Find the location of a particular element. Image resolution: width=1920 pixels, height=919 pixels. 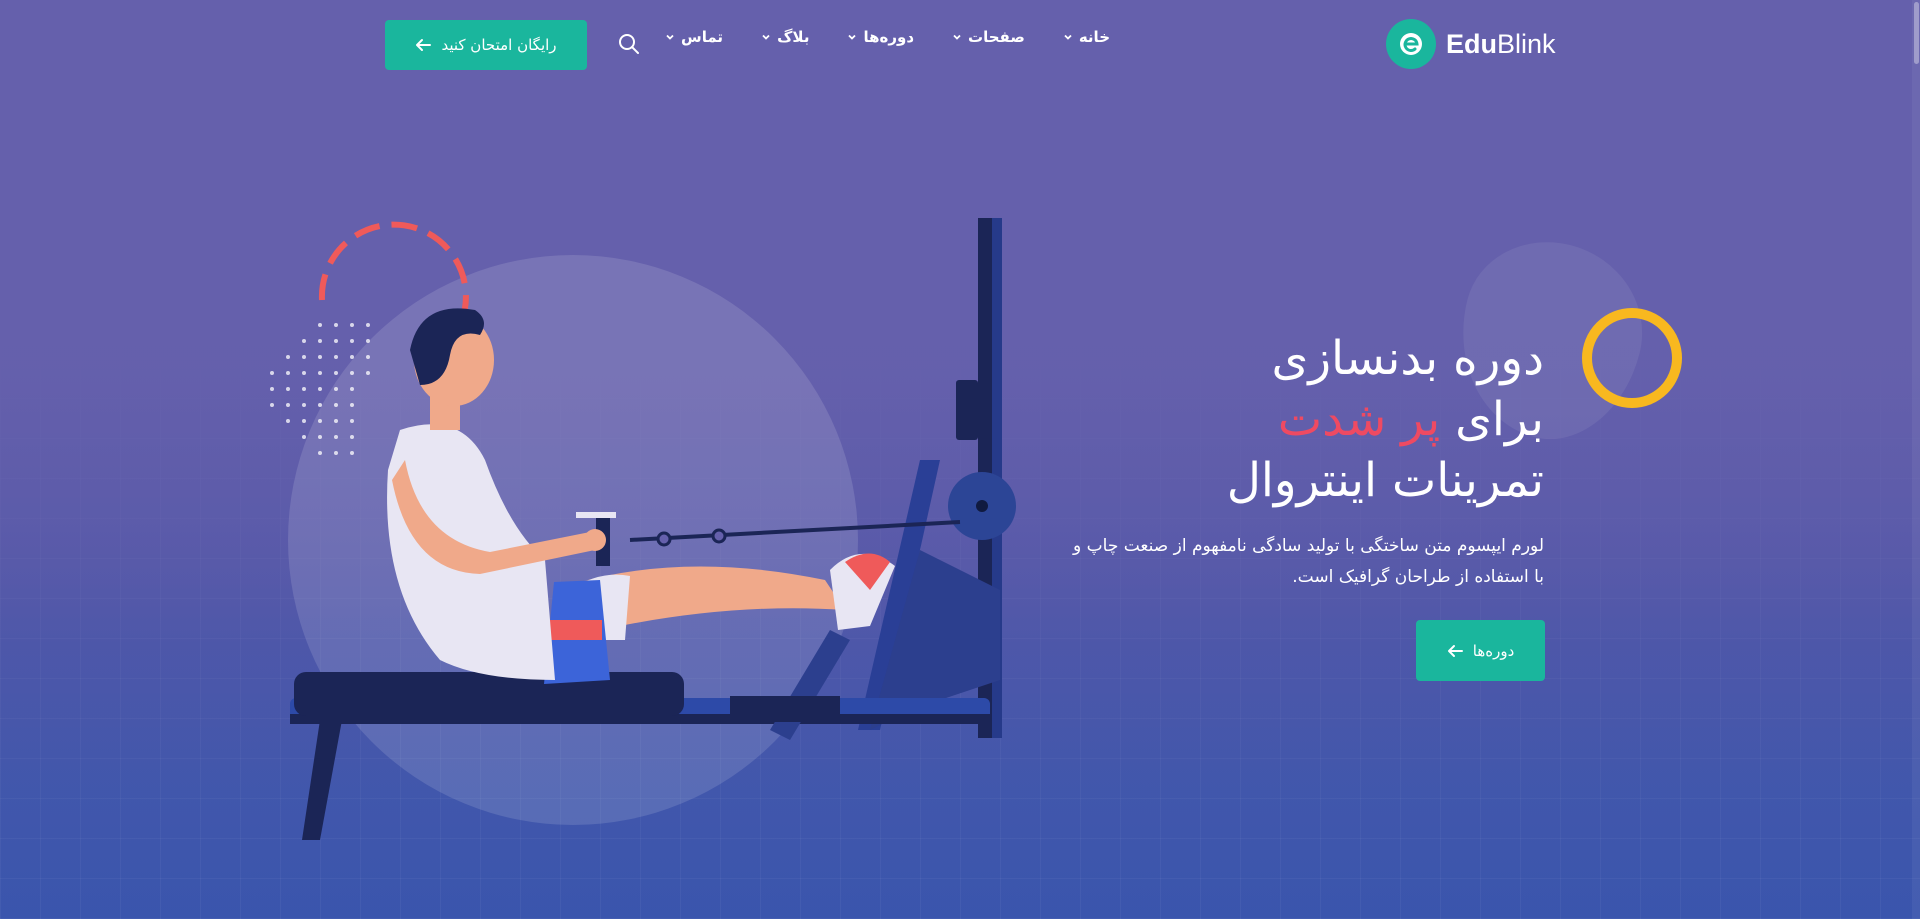

nav-item-courses: دوره‌ها is located at coordinates (880, 37).